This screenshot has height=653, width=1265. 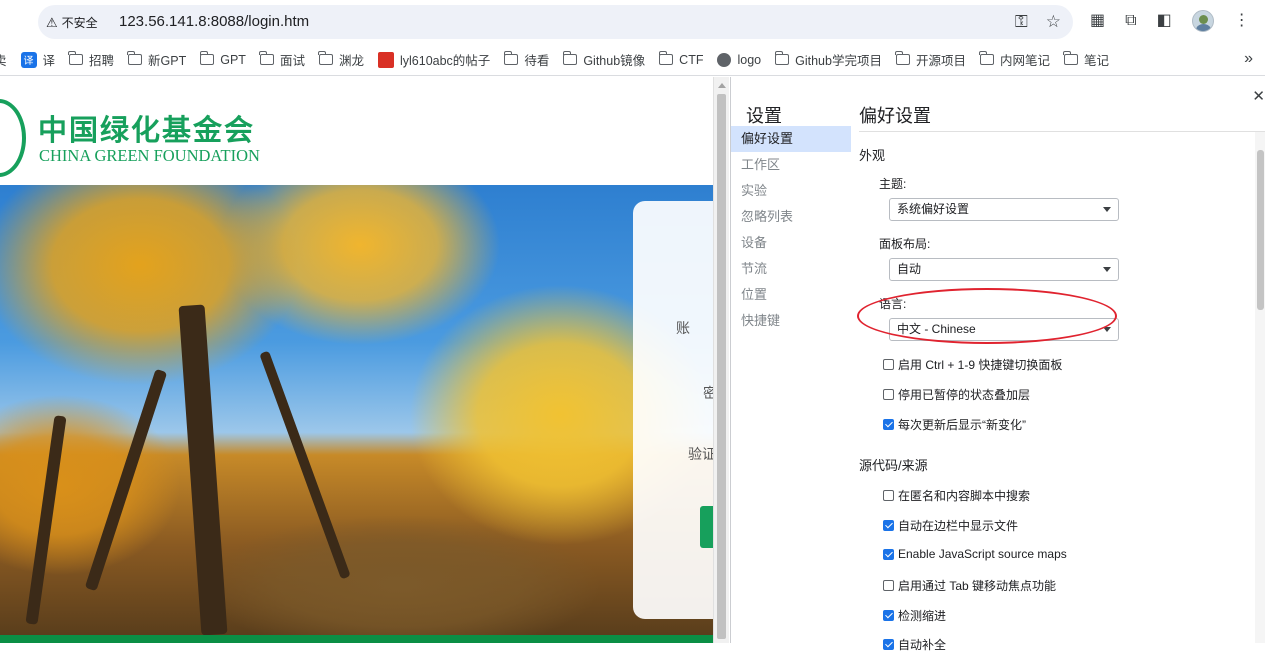 I want to click on qr-code-icon: ▦, so click(x=1097, y=21).